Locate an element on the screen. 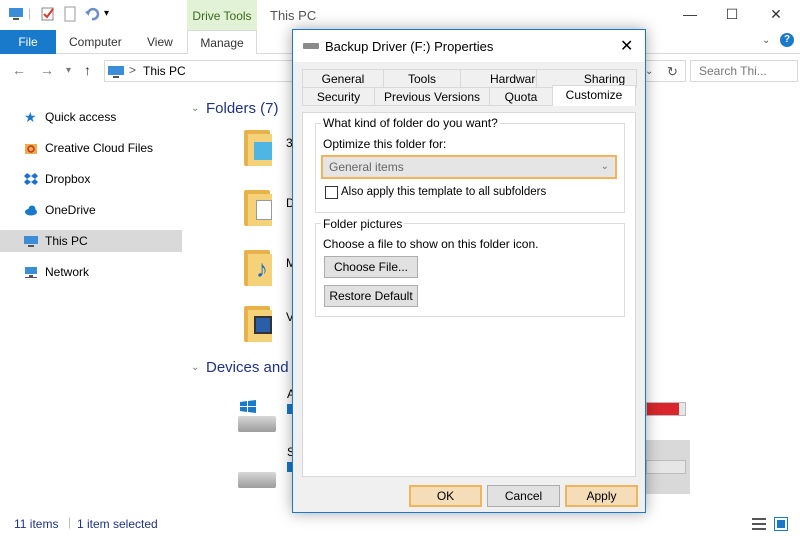 The height and width of the screenshot is (536, 800). tab-computer: Computer is located at coordinates (95, 42).